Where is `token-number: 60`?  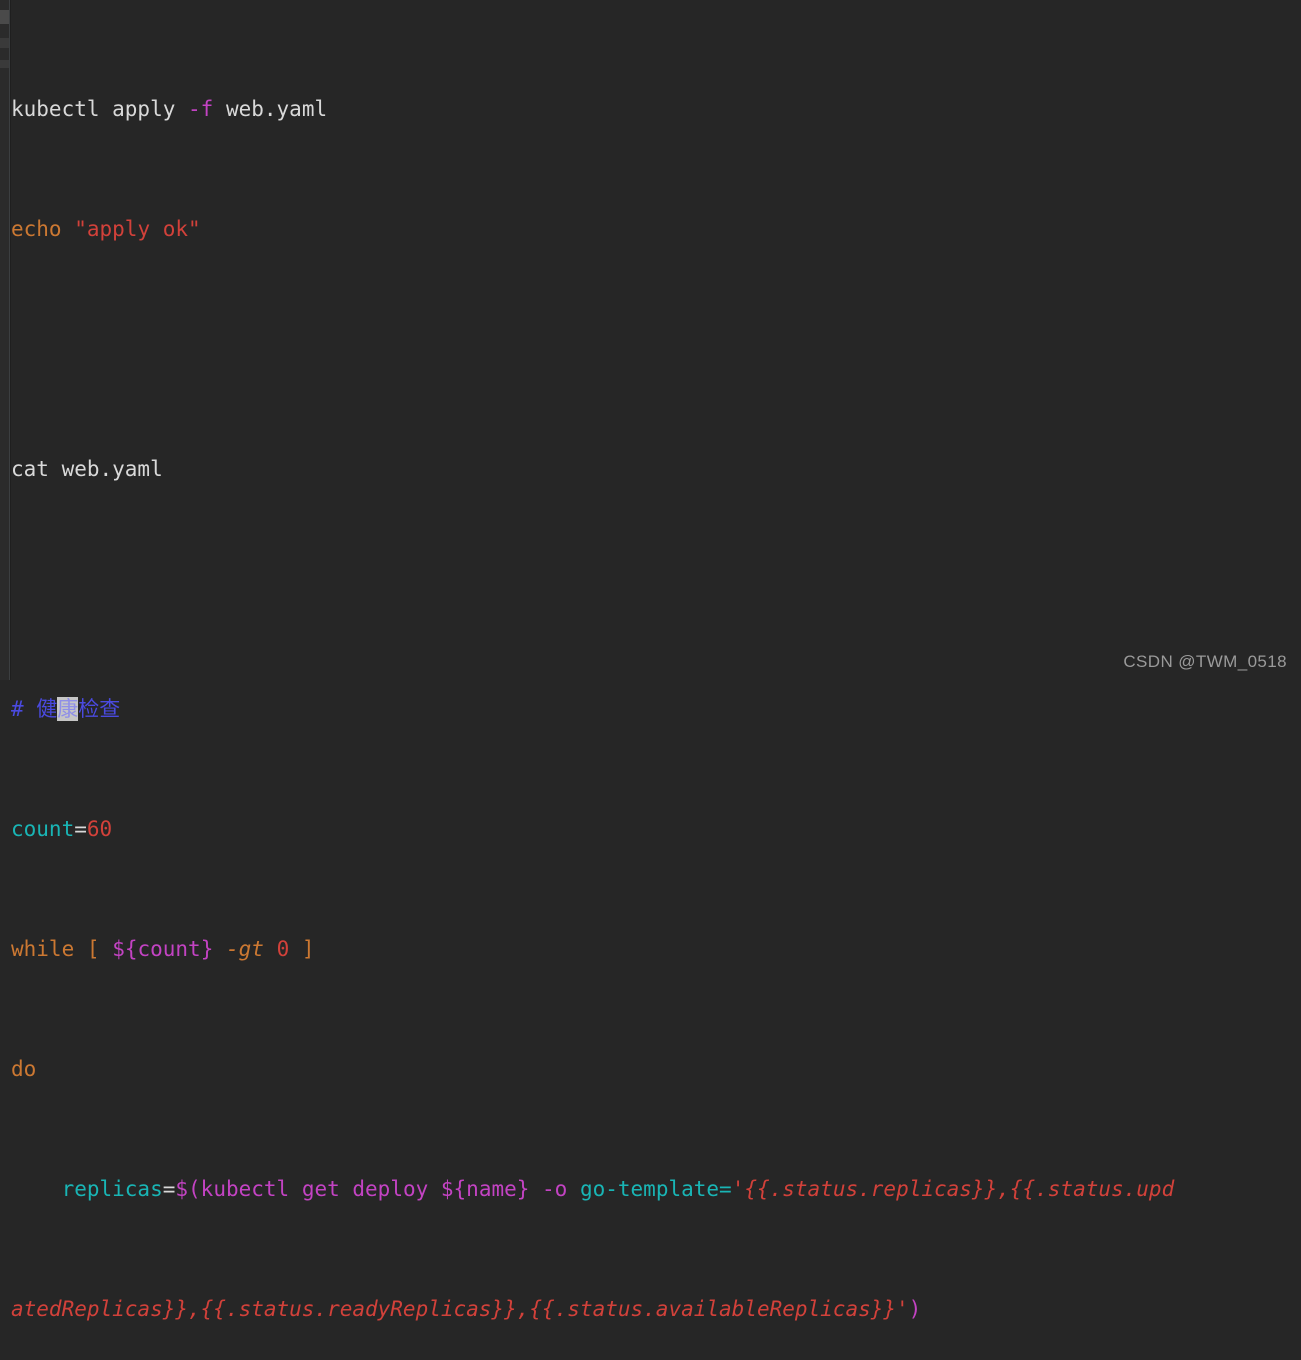 token-number: 60 is located at coordinates (99, 829).